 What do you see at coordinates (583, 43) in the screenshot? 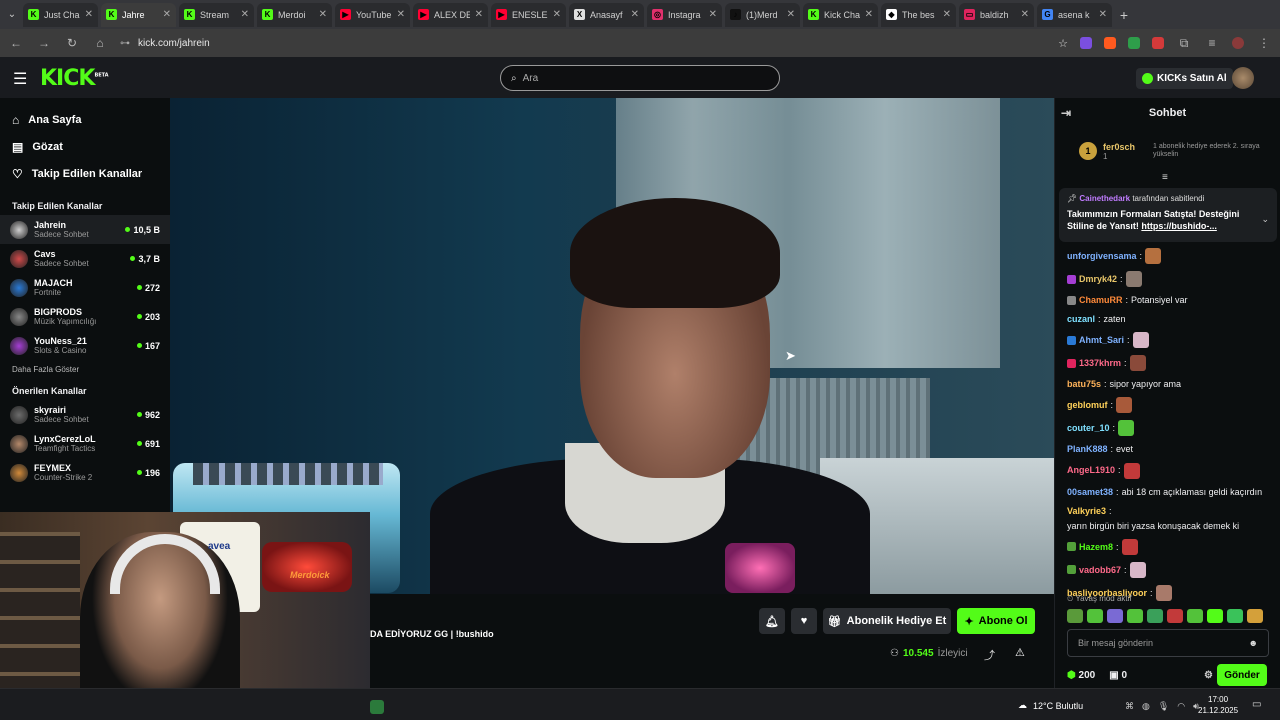
I see `url-field: ⊶ kick.com/jahrein` at bounding box center [583, 43].